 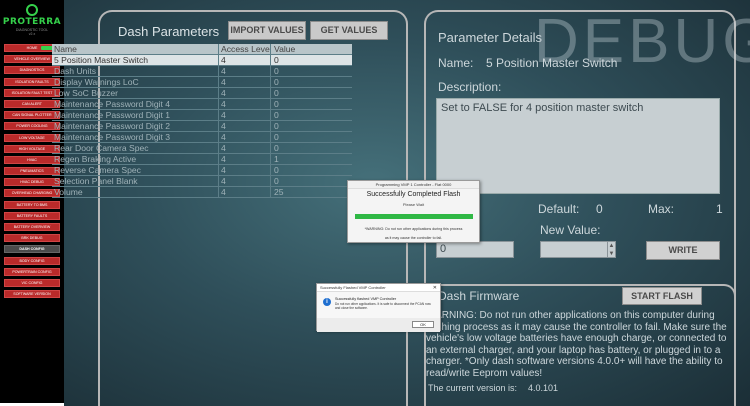 What do you see at coordinates (32, 81) in the screenshot?
I see `sidebar-item-label: ISOLATION FAULTS` at bounding box center [32, 81].